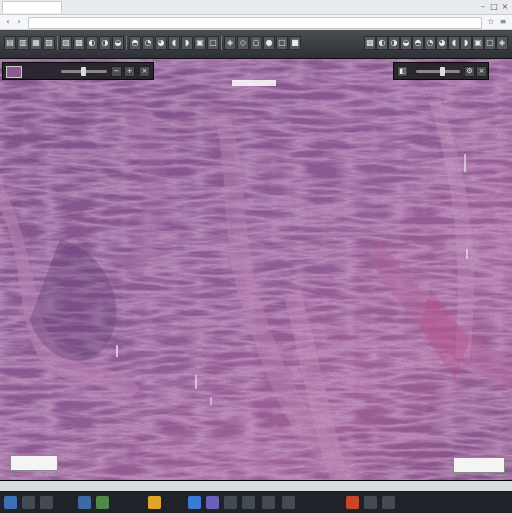  I want to click on opacity-slider-track, so click(438, 71).